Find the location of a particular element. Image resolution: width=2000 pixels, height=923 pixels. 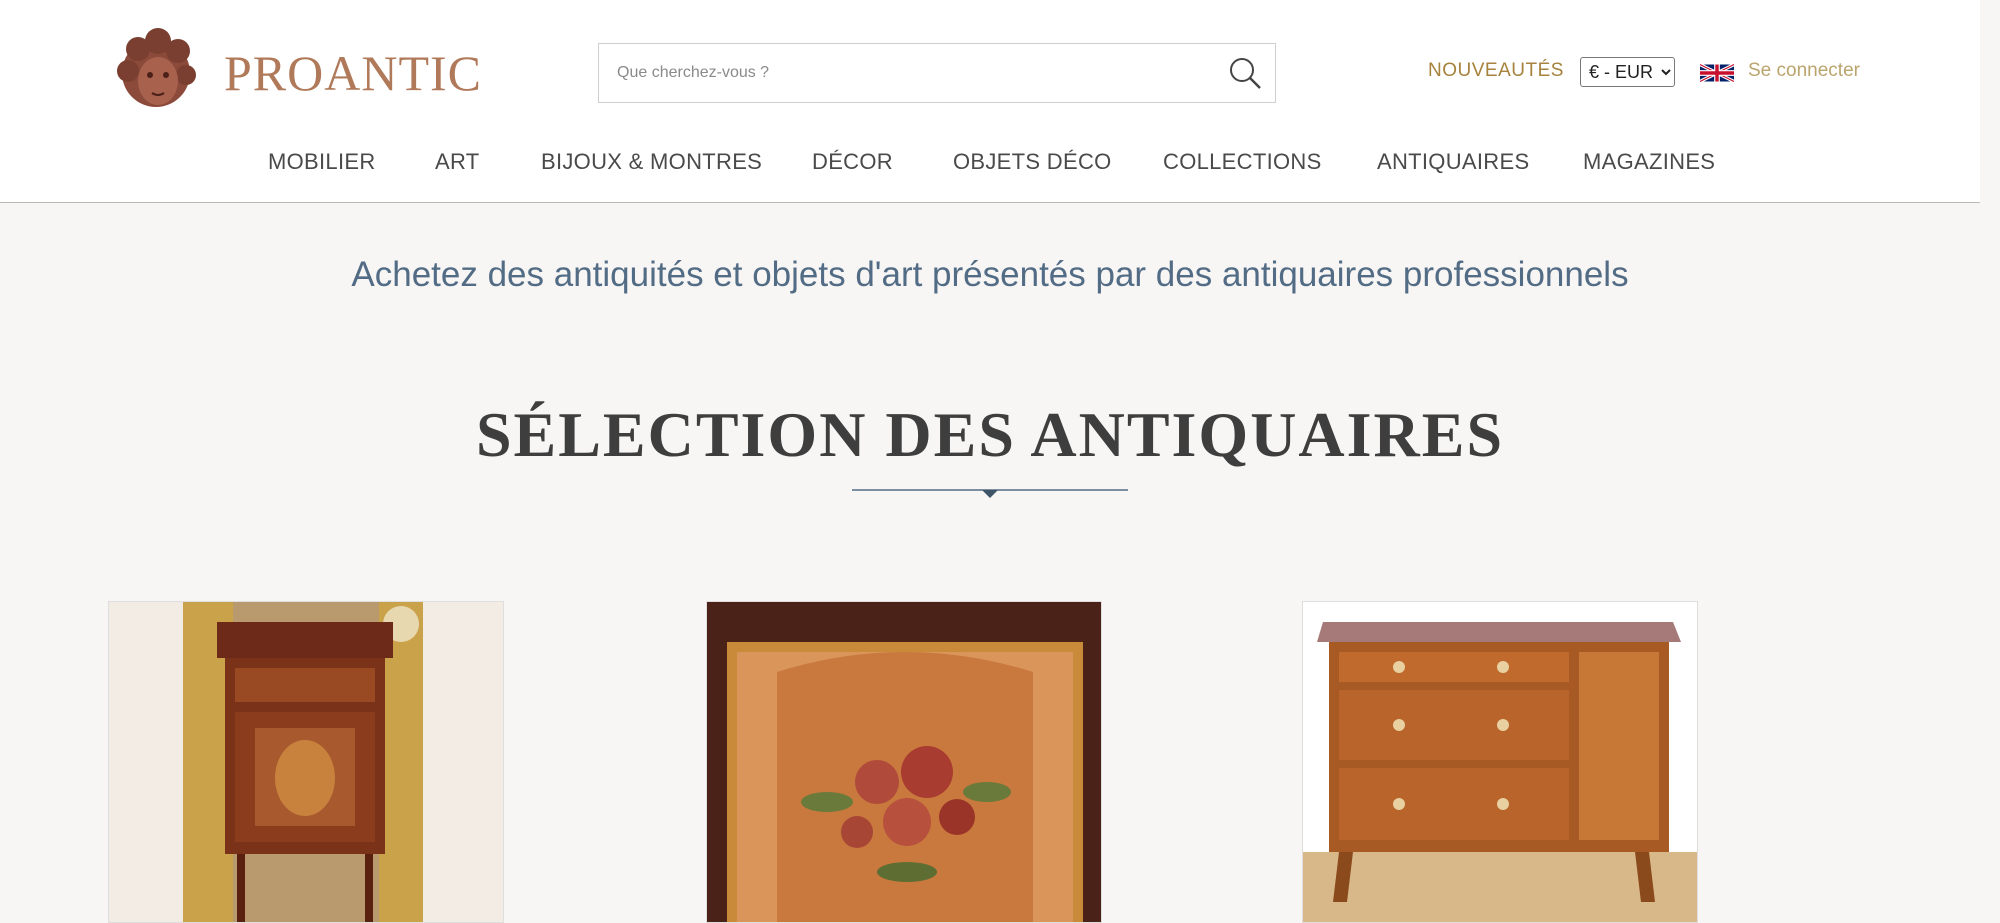

product-card-commode is located at coordinates (1500, 762).